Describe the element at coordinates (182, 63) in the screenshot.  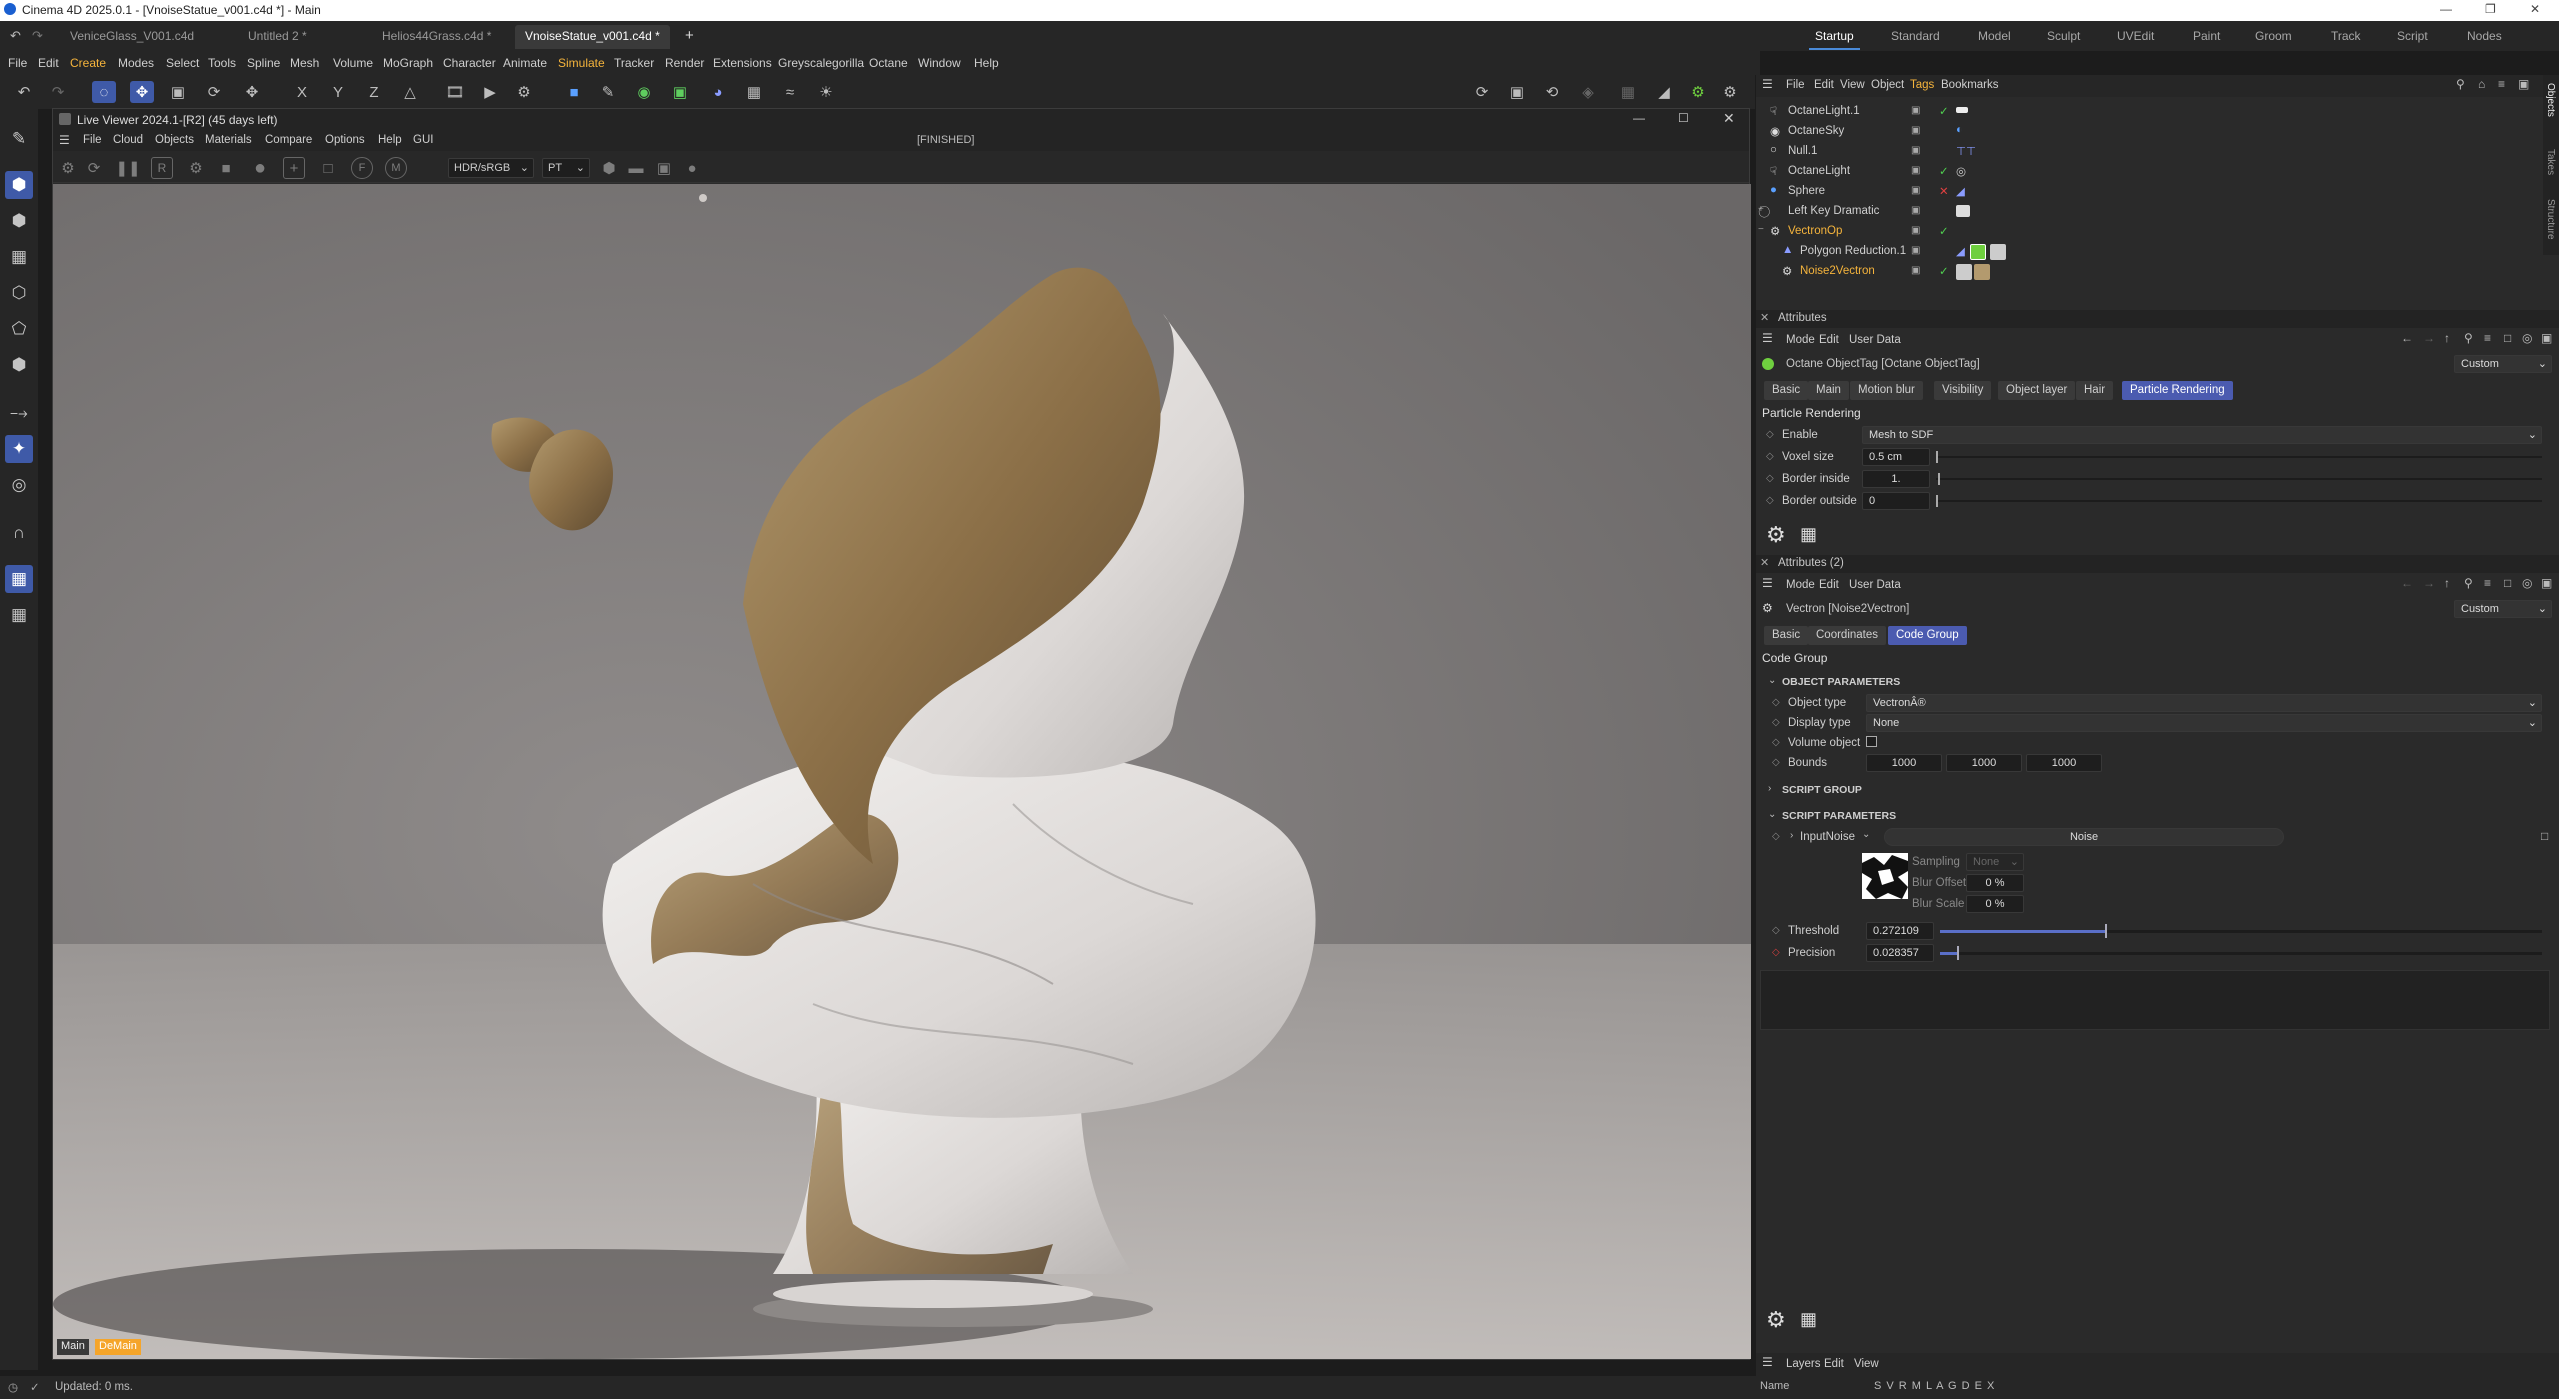
I see `menu-select: Select` at that location.